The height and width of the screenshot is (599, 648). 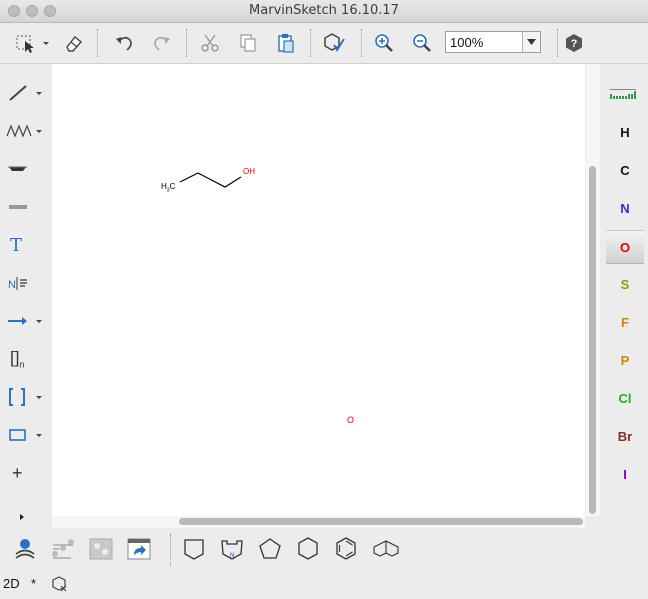 What do you see at coordinates (324, 585) in the screenshot?
I see `status-bar: 2D *` at bounding box center [324, 585].